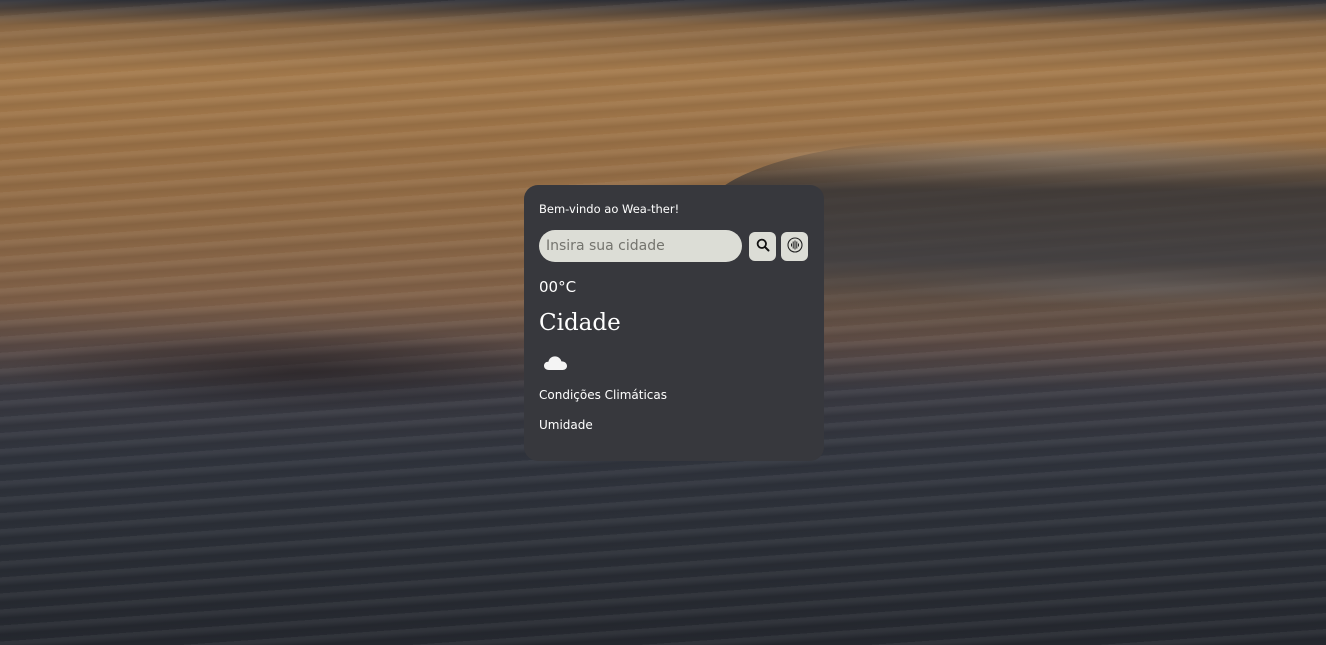  I want to click on voice-waveform-icon, so click(794, 246).